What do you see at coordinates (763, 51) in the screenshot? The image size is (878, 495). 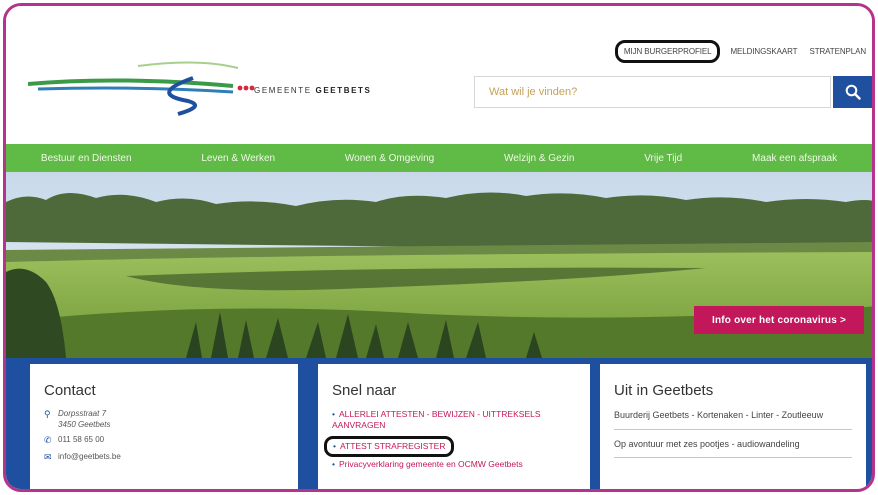 I see `toplink-meldingskaart: MELDINGSKAART` at bounding box center [763, 51].